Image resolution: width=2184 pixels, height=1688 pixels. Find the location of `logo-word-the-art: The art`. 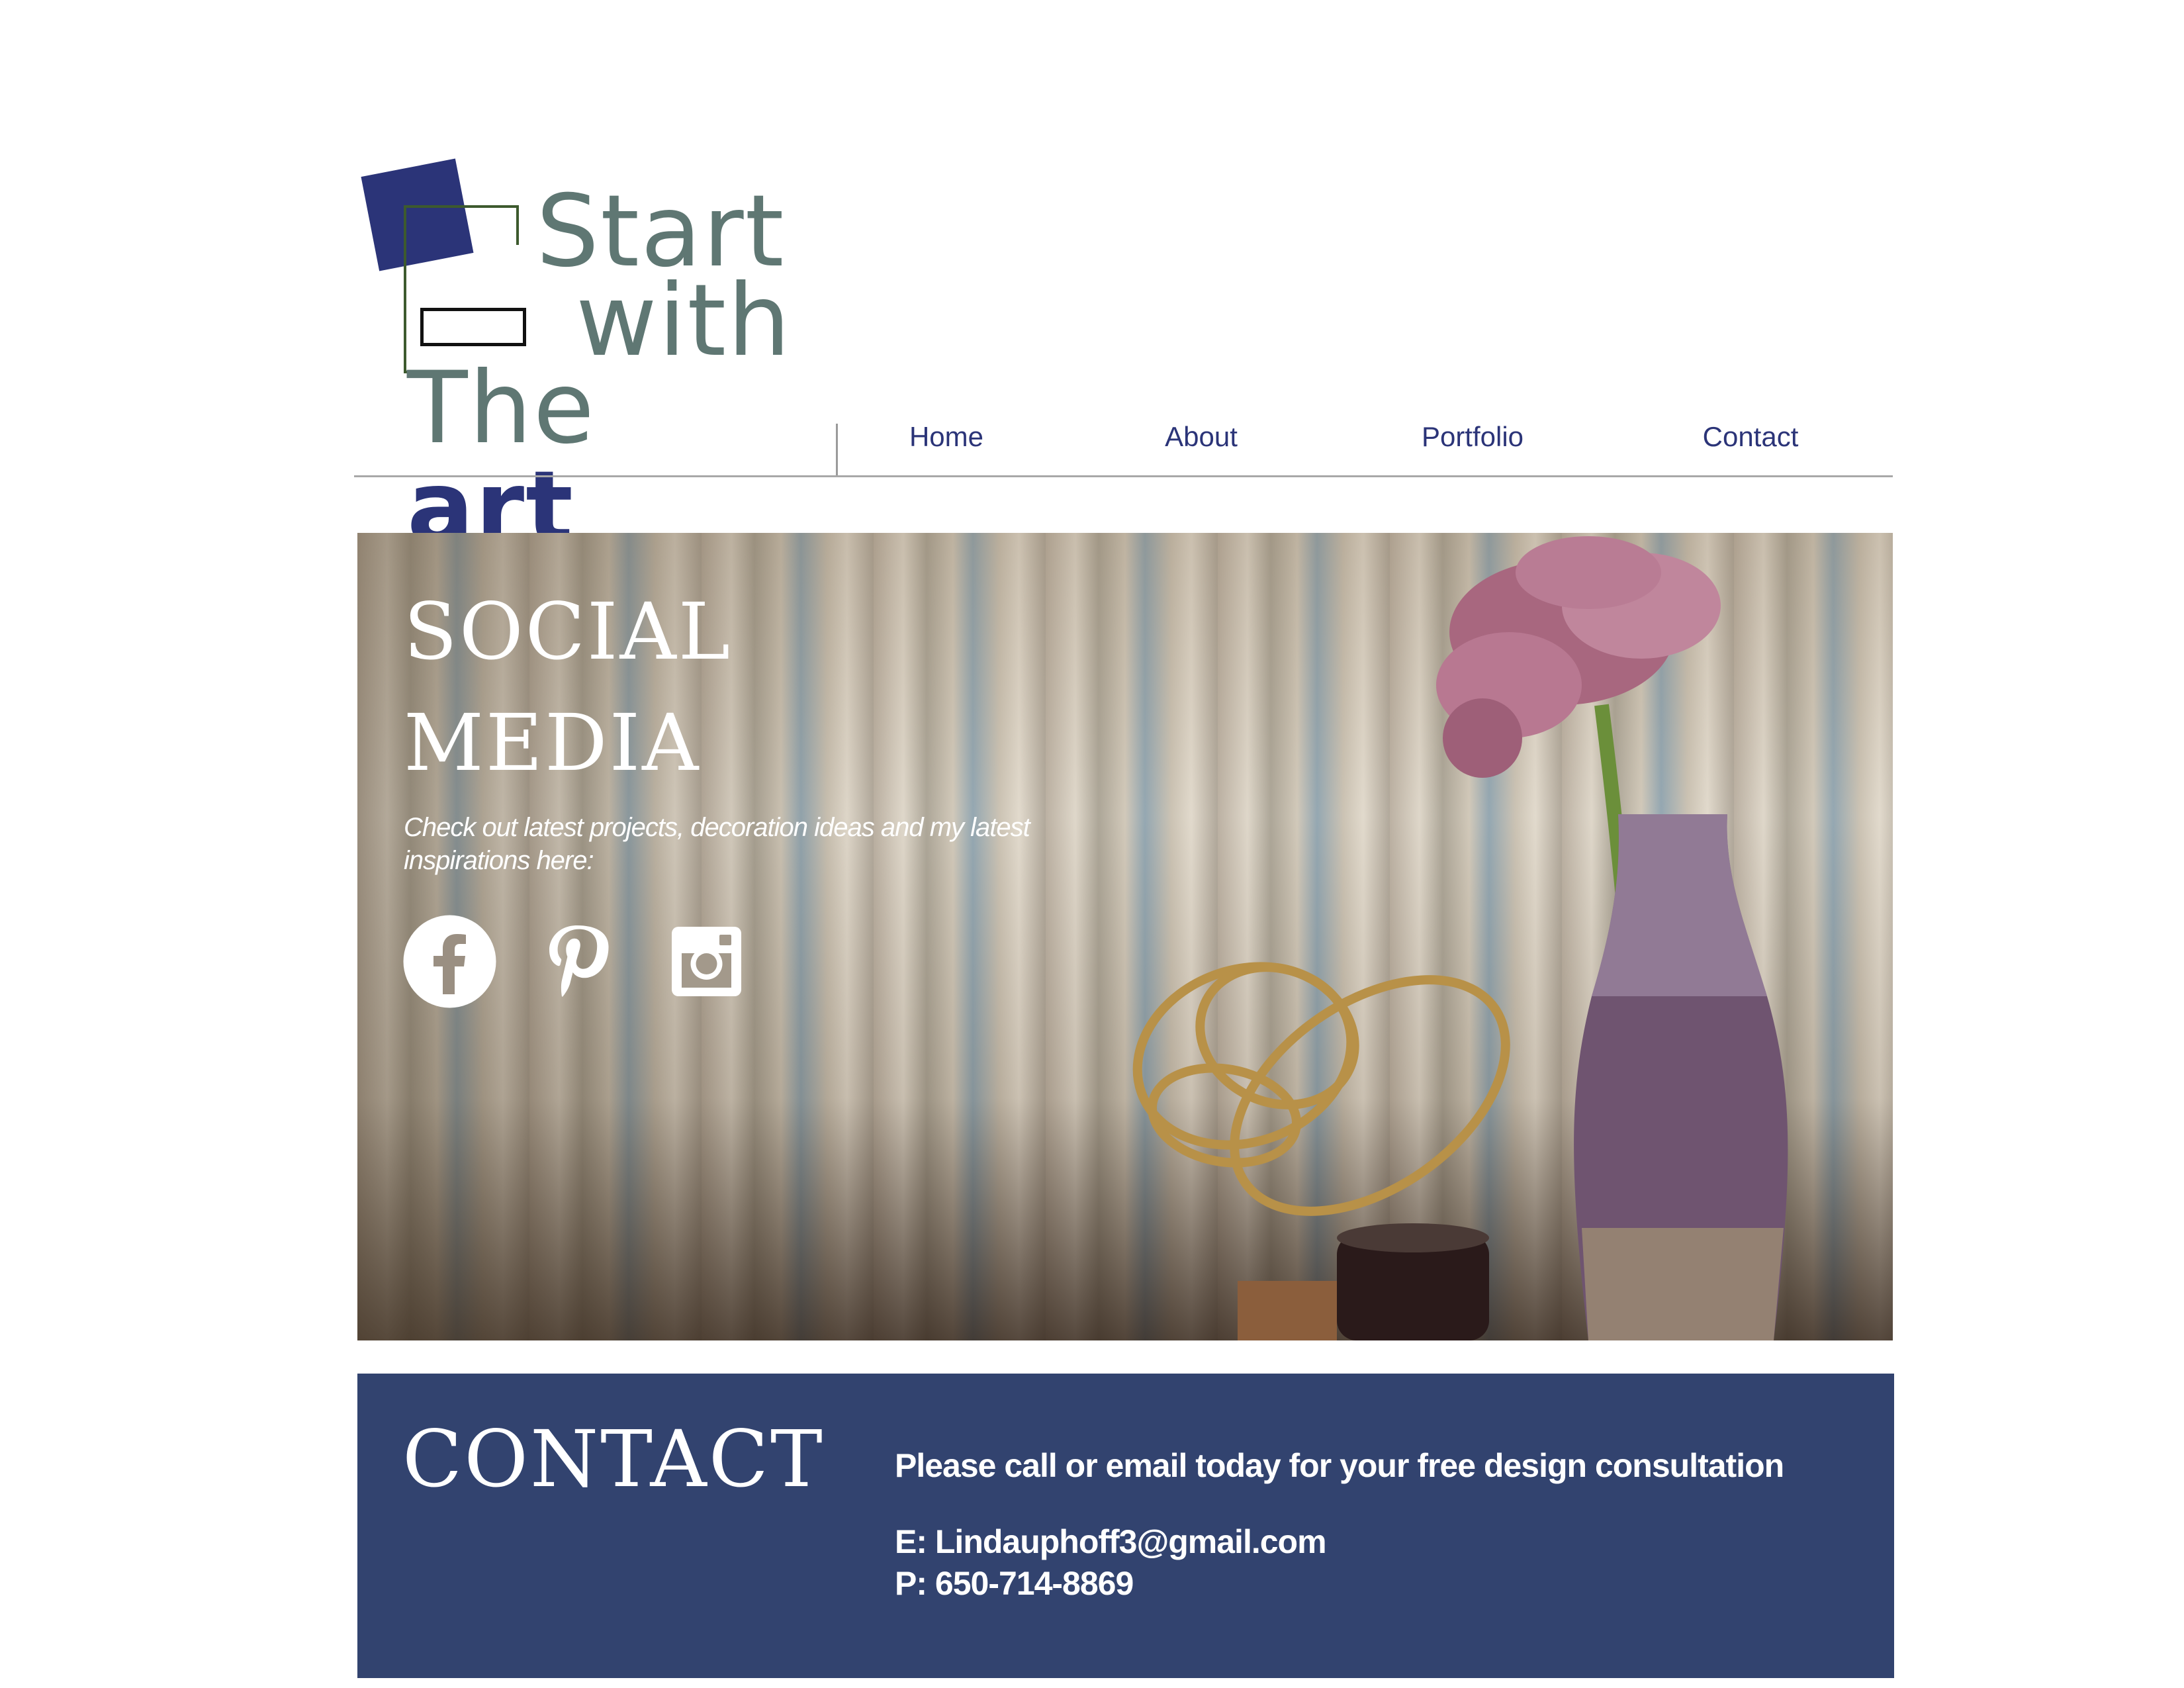

logo-word-the-art: The art is located at coordinates (594, 458).